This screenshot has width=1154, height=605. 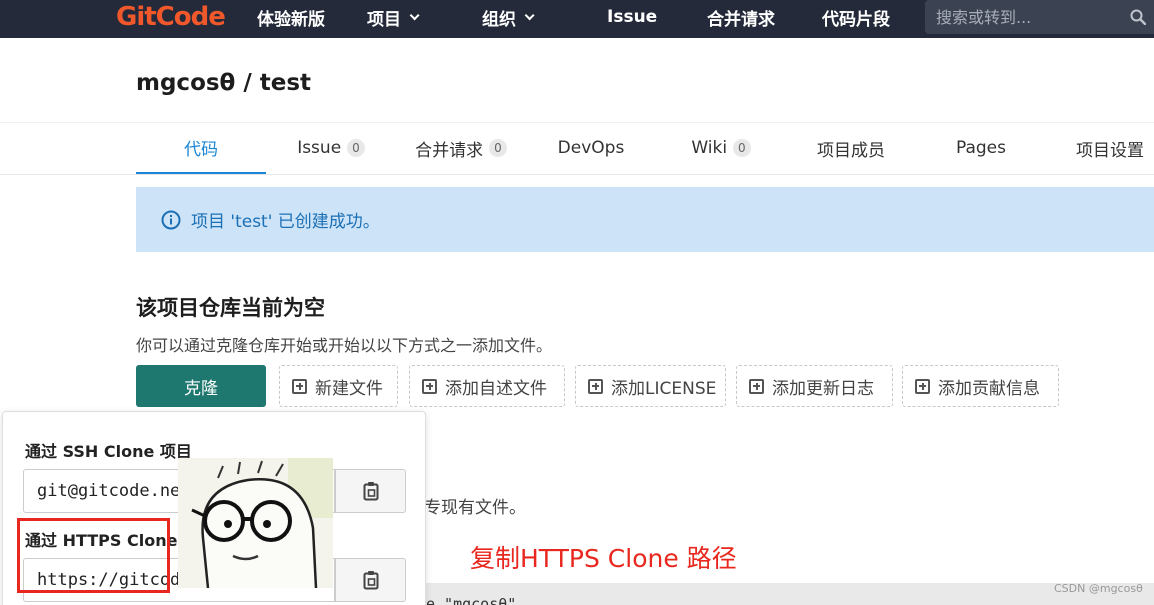 I want to click on tab-label: DevOps, so click(x=591, y=148).